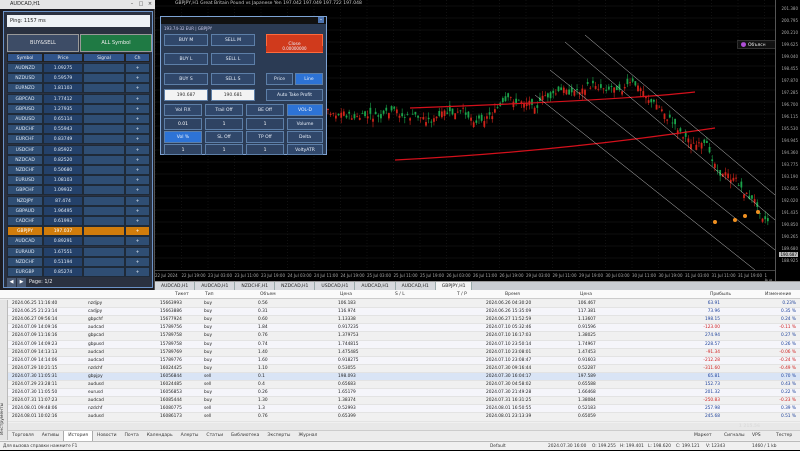  I want to click on vol-pct-input: 1, so click(183, 149).